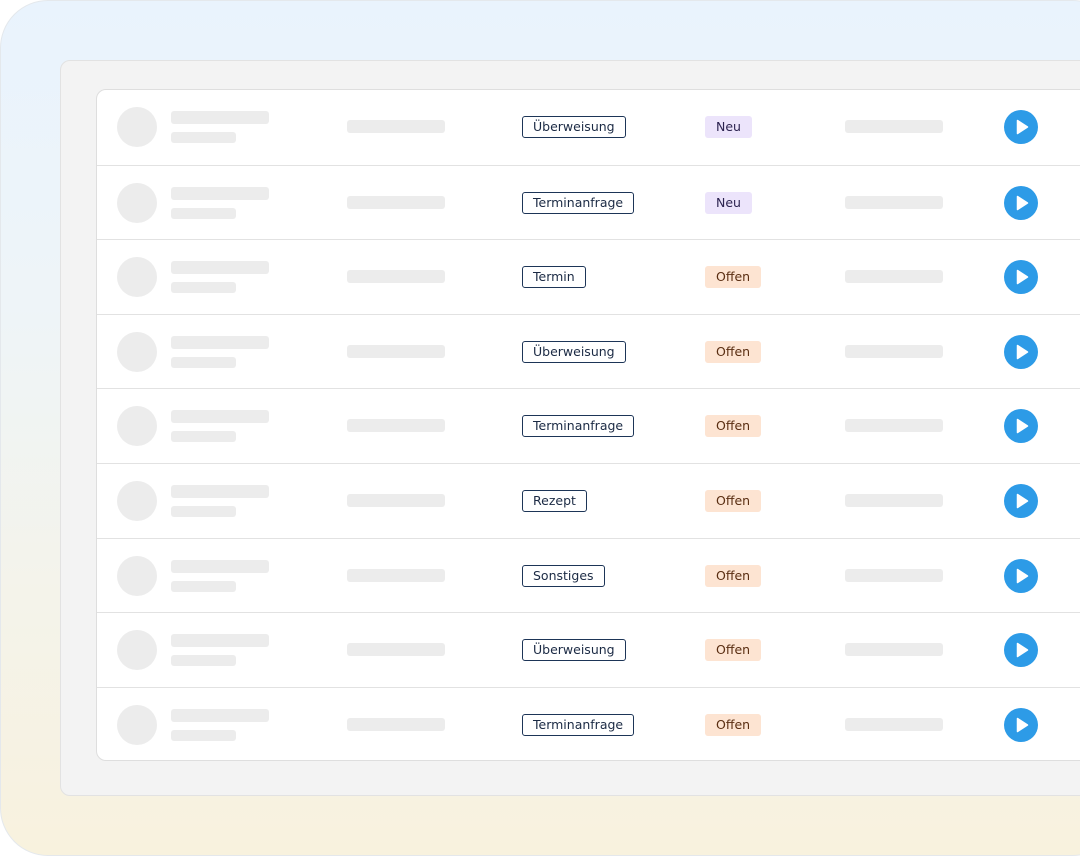 The height and width of the screenshot is (856, 1080). I want to click on table-row: Terminanfrage Neu, so click(588, 202).